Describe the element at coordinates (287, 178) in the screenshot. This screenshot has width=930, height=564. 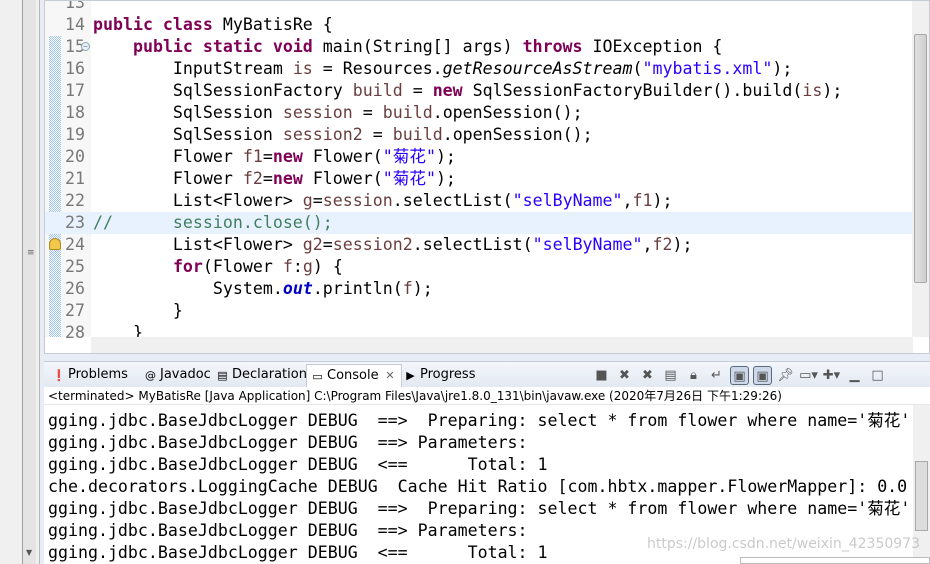
I see `code-token: new` at that location.